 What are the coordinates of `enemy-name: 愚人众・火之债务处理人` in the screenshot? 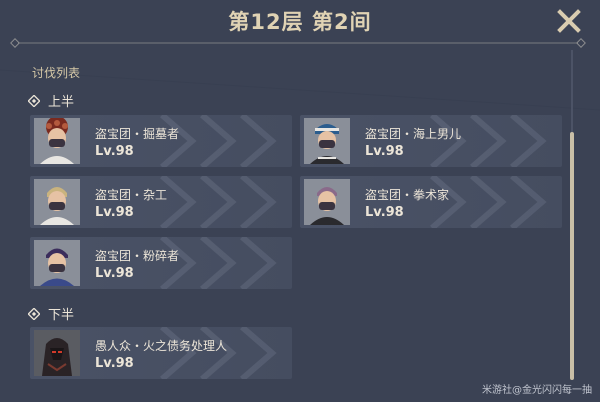 It's located at (161, 346).